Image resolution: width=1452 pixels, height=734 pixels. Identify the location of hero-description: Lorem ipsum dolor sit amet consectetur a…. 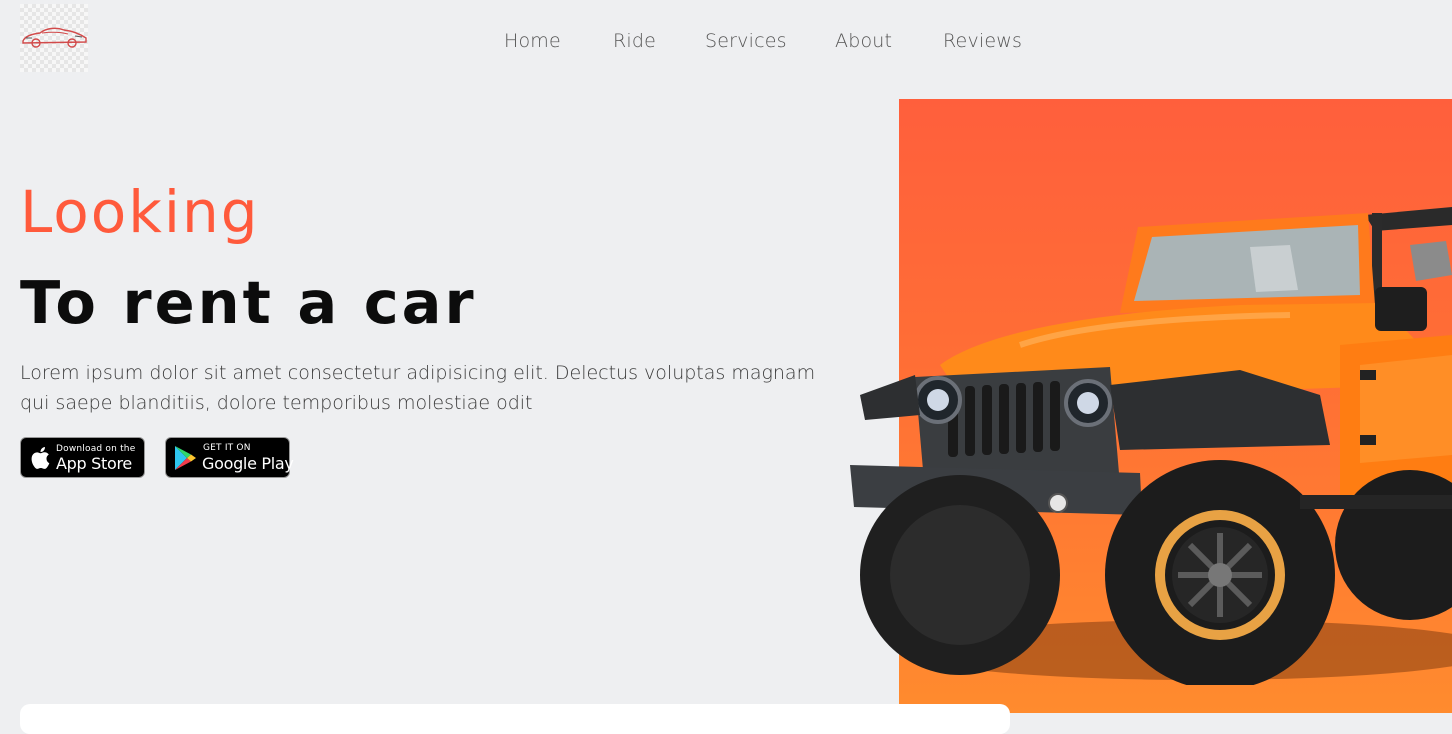
(418, 388).